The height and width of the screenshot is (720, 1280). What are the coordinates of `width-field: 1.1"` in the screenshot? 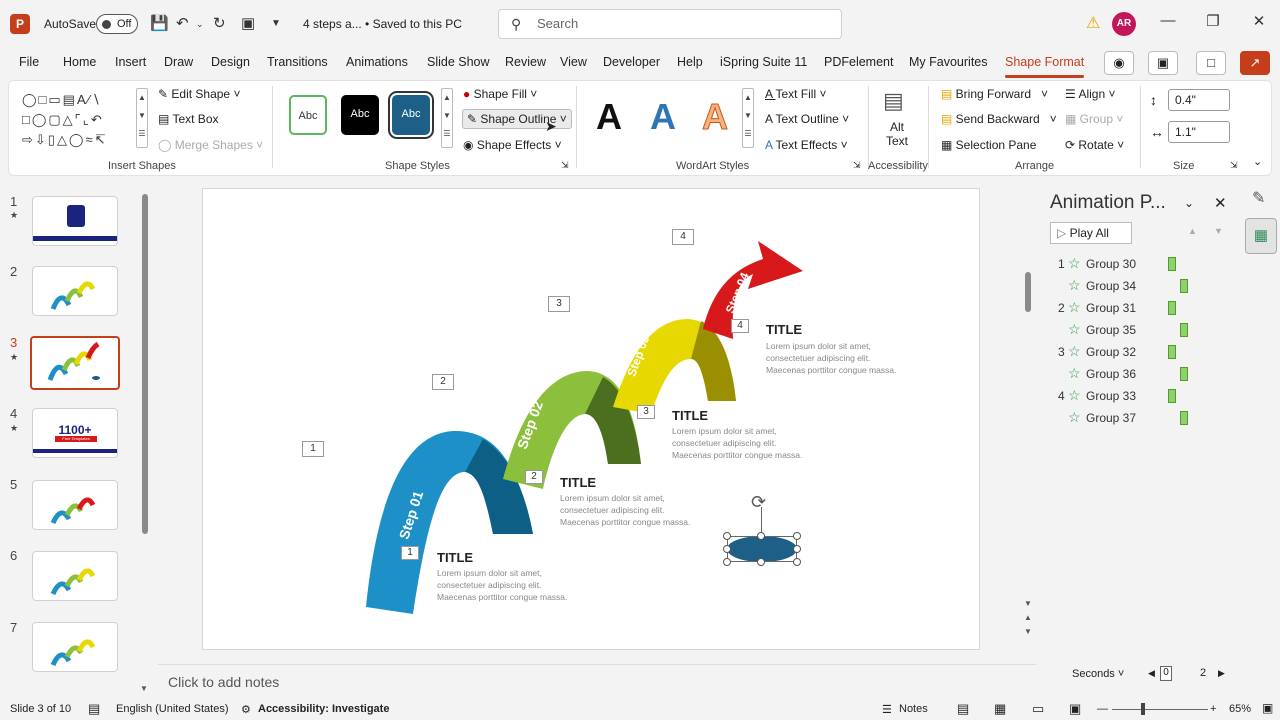 It's located at (1199, 132).